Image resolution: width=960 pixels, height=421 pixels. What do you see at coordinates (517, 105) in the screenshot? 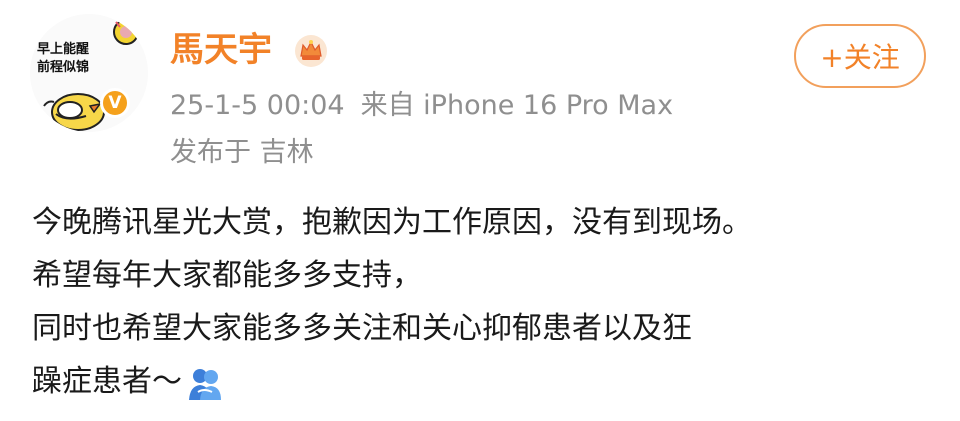
I see `post-source: 来自 iPhone 16 Pro Max` at bounding box center [517, 105].